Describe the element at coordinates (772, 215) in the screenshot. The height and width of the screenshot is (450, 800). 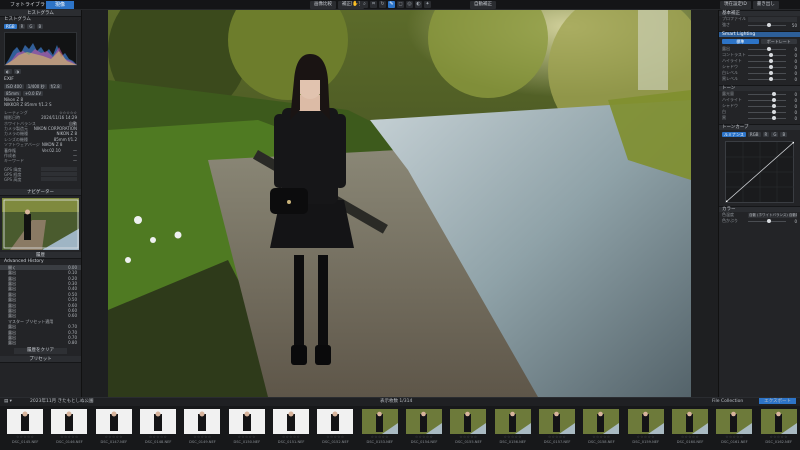
I see `wb-dropdown: 自動 (ホワイトバランス) 自動補正` at that location.